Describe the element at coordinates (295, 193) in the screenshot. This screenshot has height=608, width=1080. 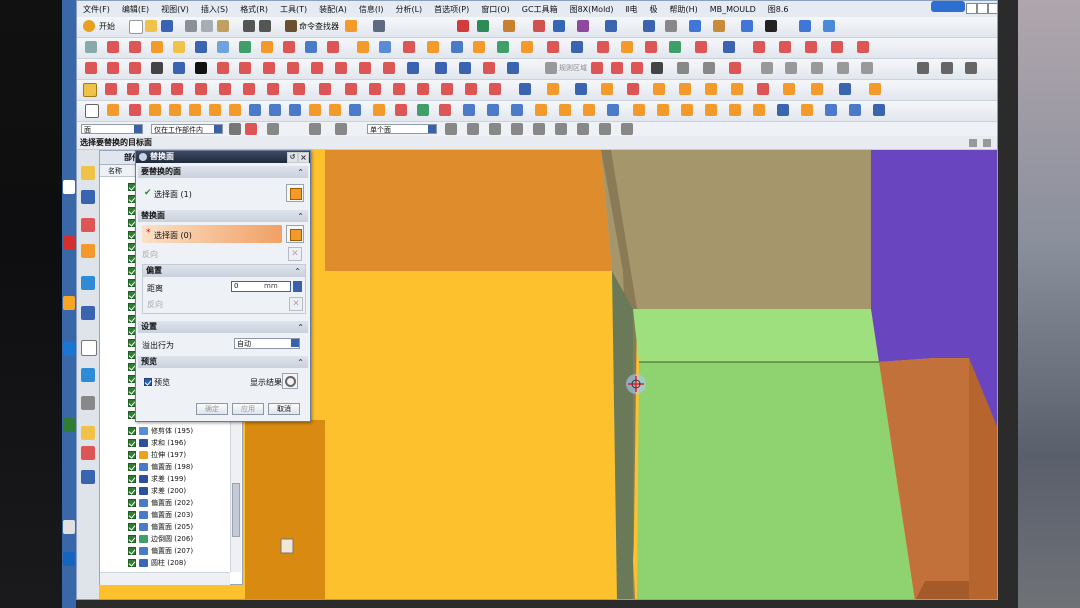
I see `select-face-button` at that location.